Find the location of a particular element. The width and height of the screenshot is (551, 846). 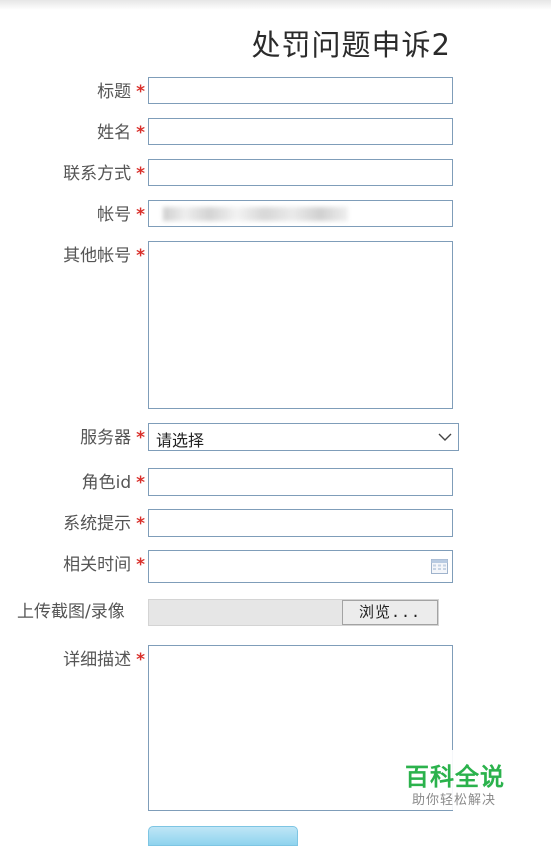

name-input is located at coordinates (300, 131).